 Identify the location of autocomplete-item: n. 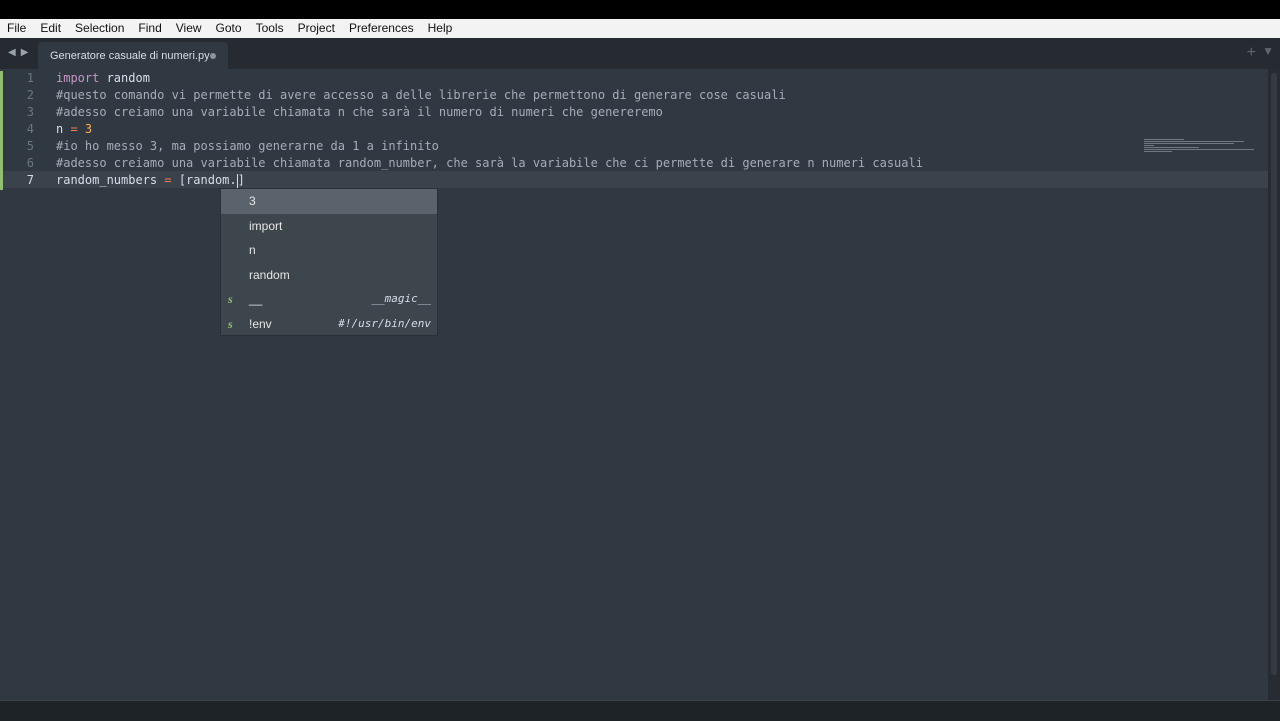
(329, 250).